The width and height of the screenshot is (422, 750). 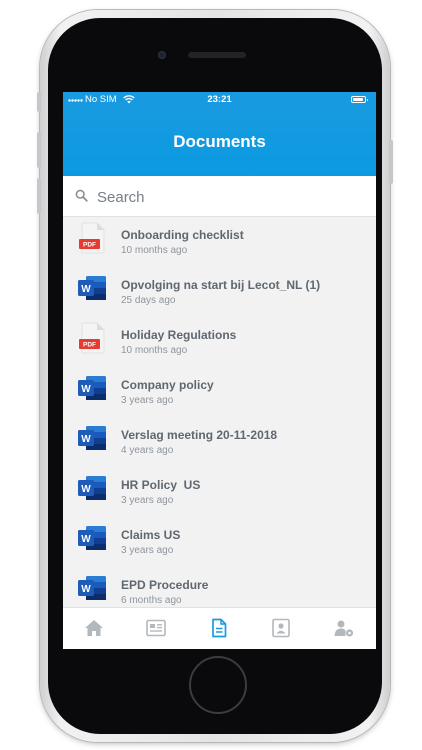 I want to click on app-header: No SIM 23:21 Documents, so click(x=219, y=134).